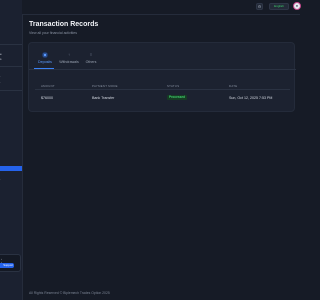  Describe the element at coordinates (173, 86) in the screenshot. I see `column-header-status: STATUS` at that location.